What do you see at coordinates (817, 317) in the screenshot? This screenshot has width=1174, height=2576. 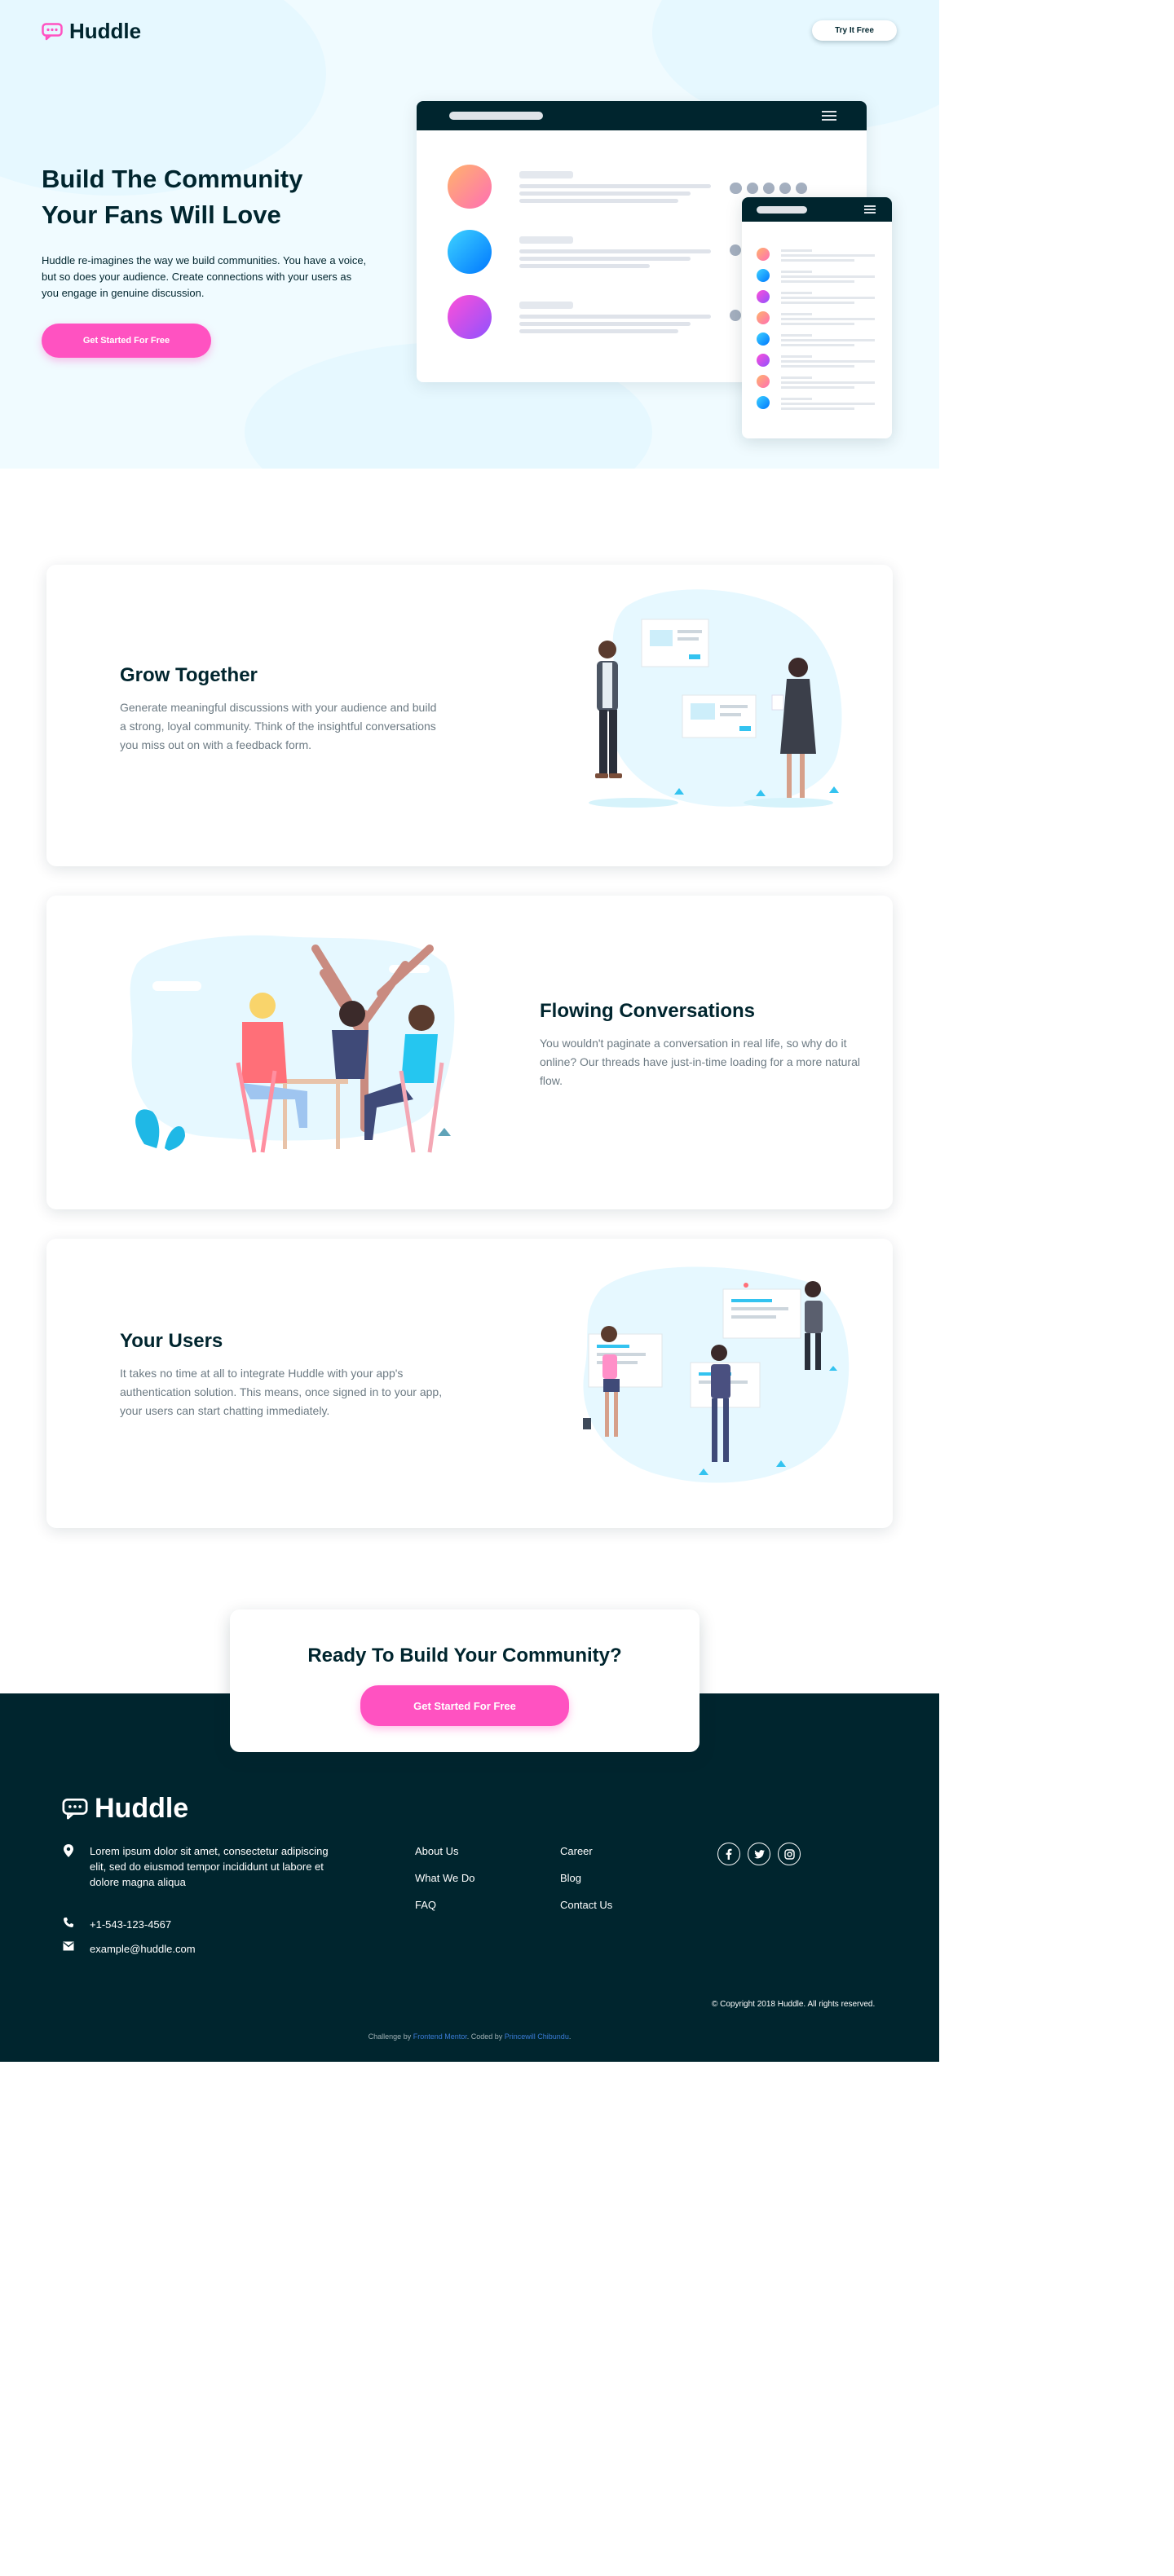 I see `mobile-mockup-image` at bounding box center [817, 317].